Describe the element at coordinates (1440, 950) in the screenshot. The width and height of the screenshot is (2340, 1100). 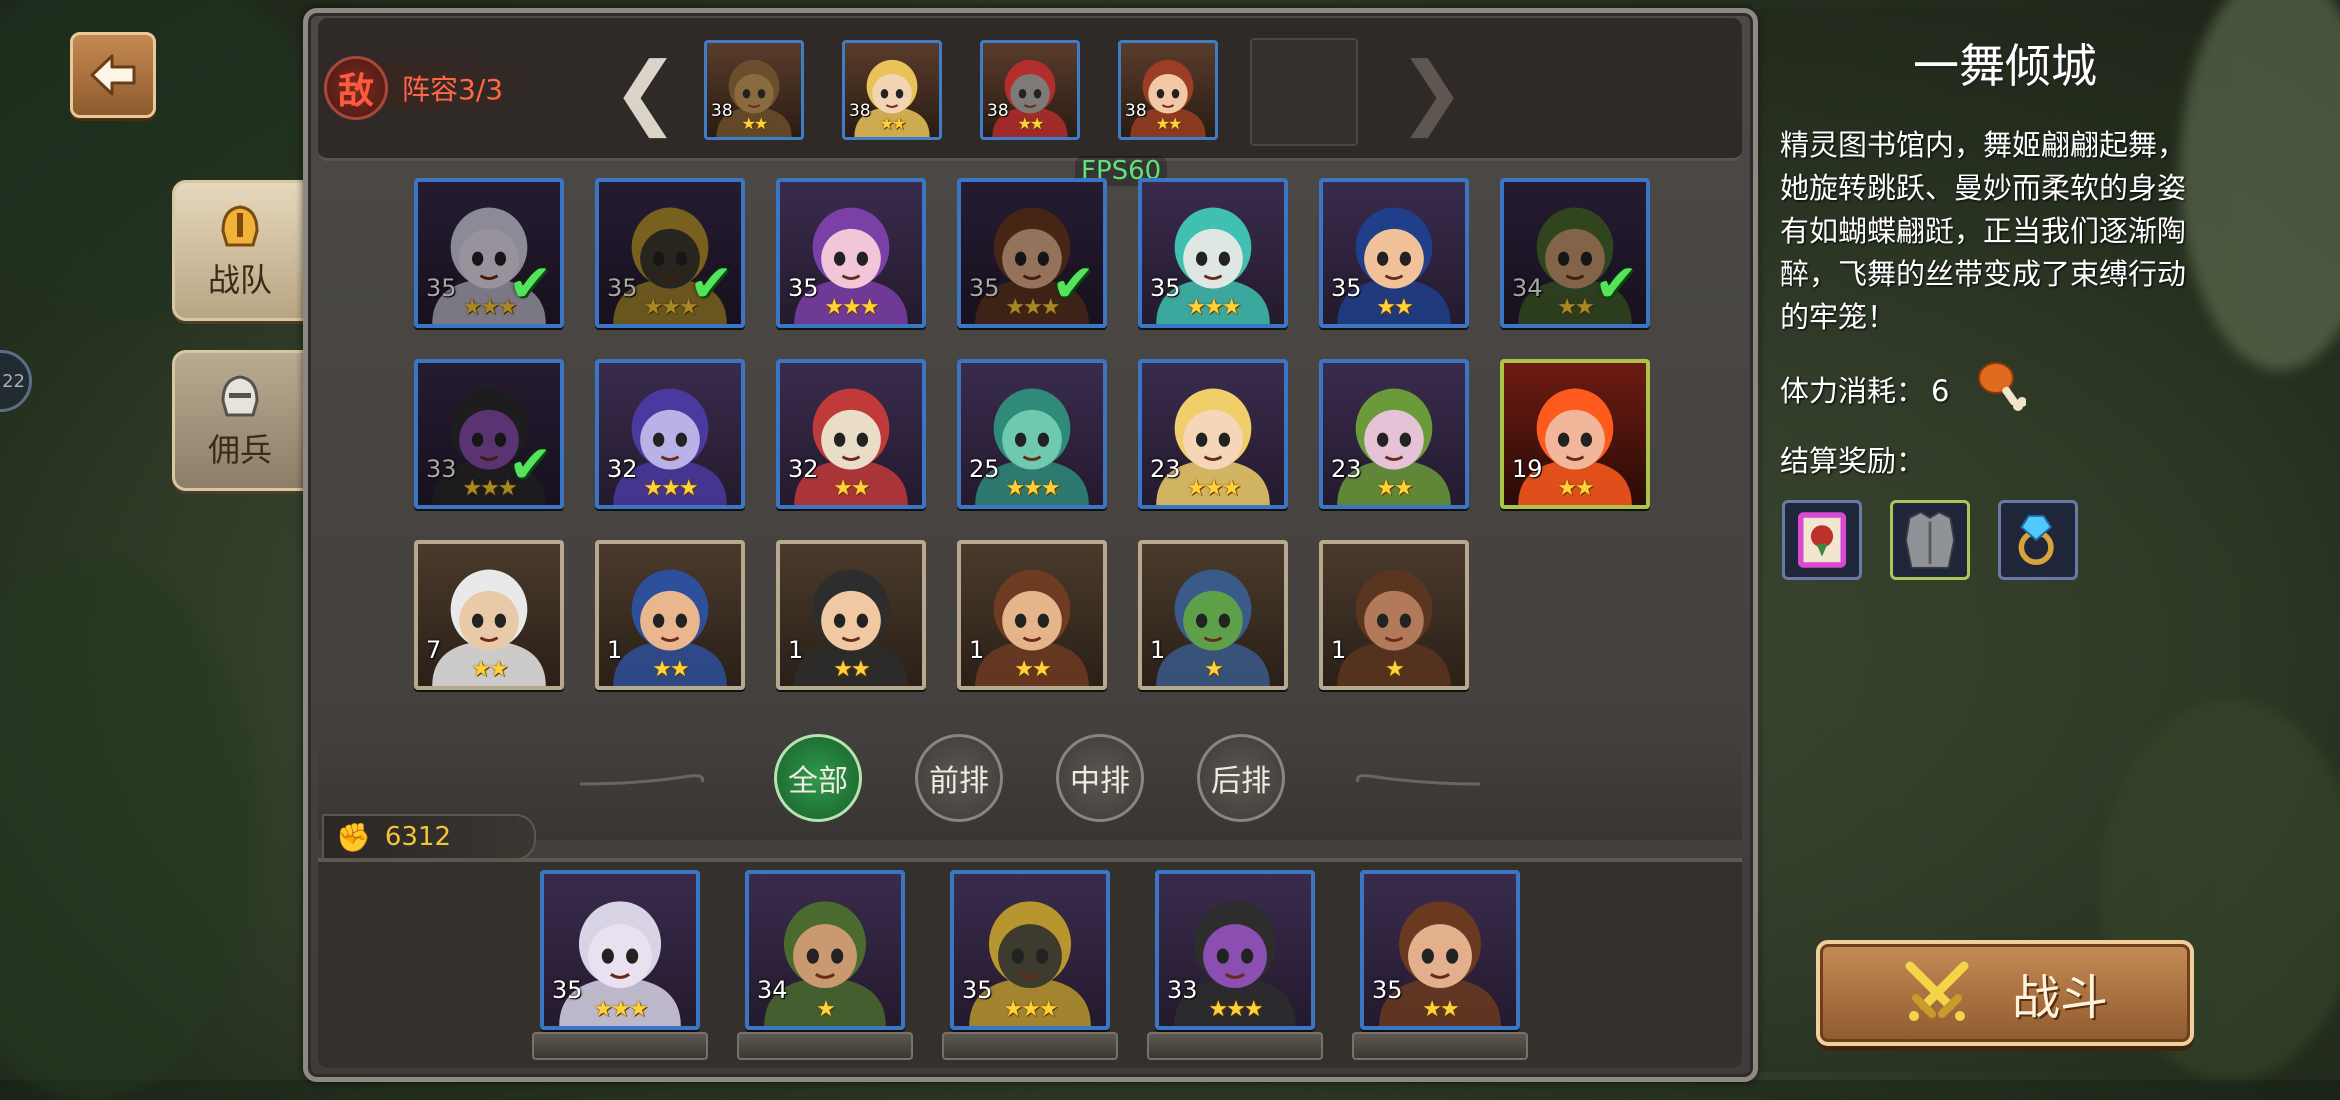
I see `deployed-hero-card: 35 ★★` at that location.